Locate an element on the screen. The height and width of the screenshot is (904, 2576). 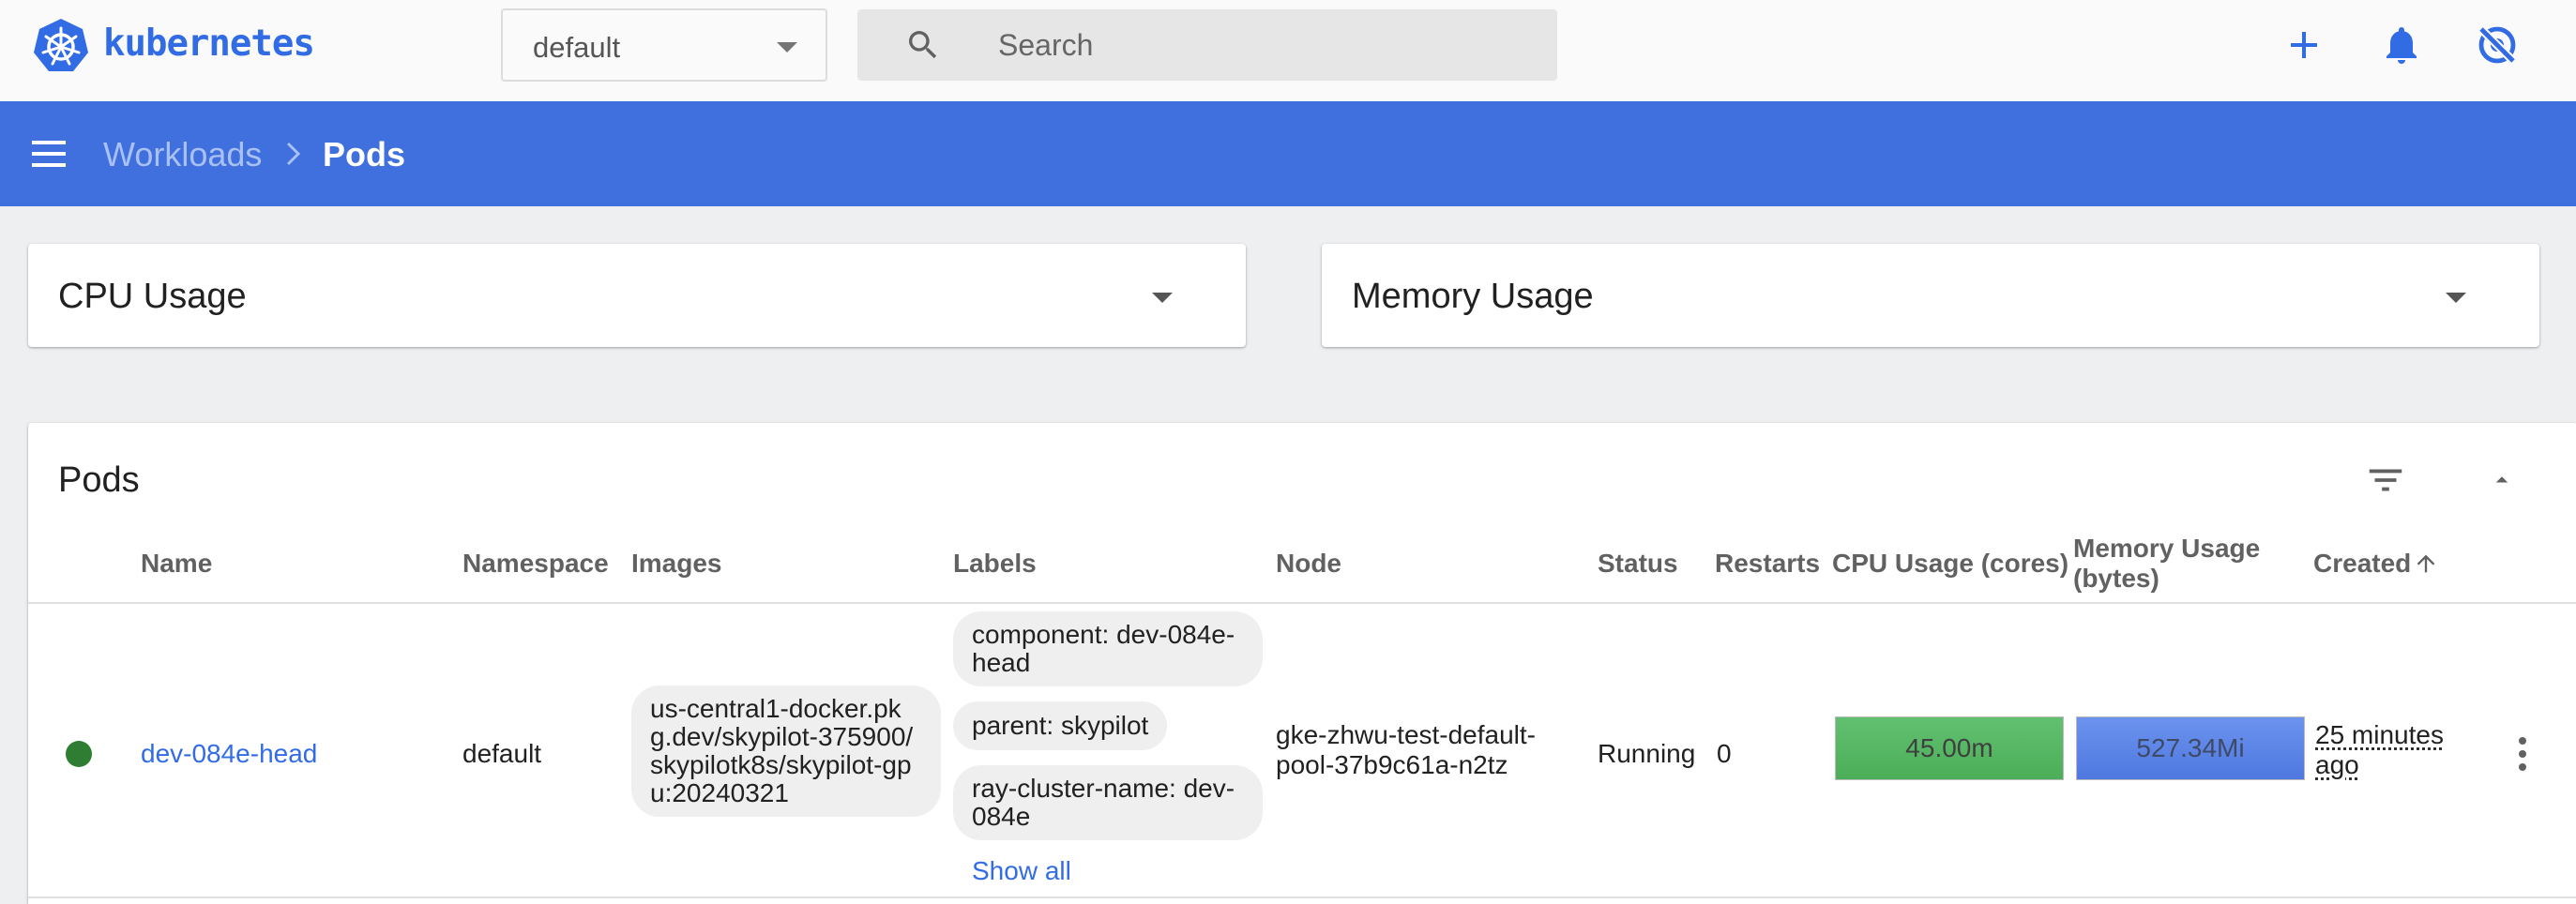
column-header-status: Status is located at coordinates (1638, 564).